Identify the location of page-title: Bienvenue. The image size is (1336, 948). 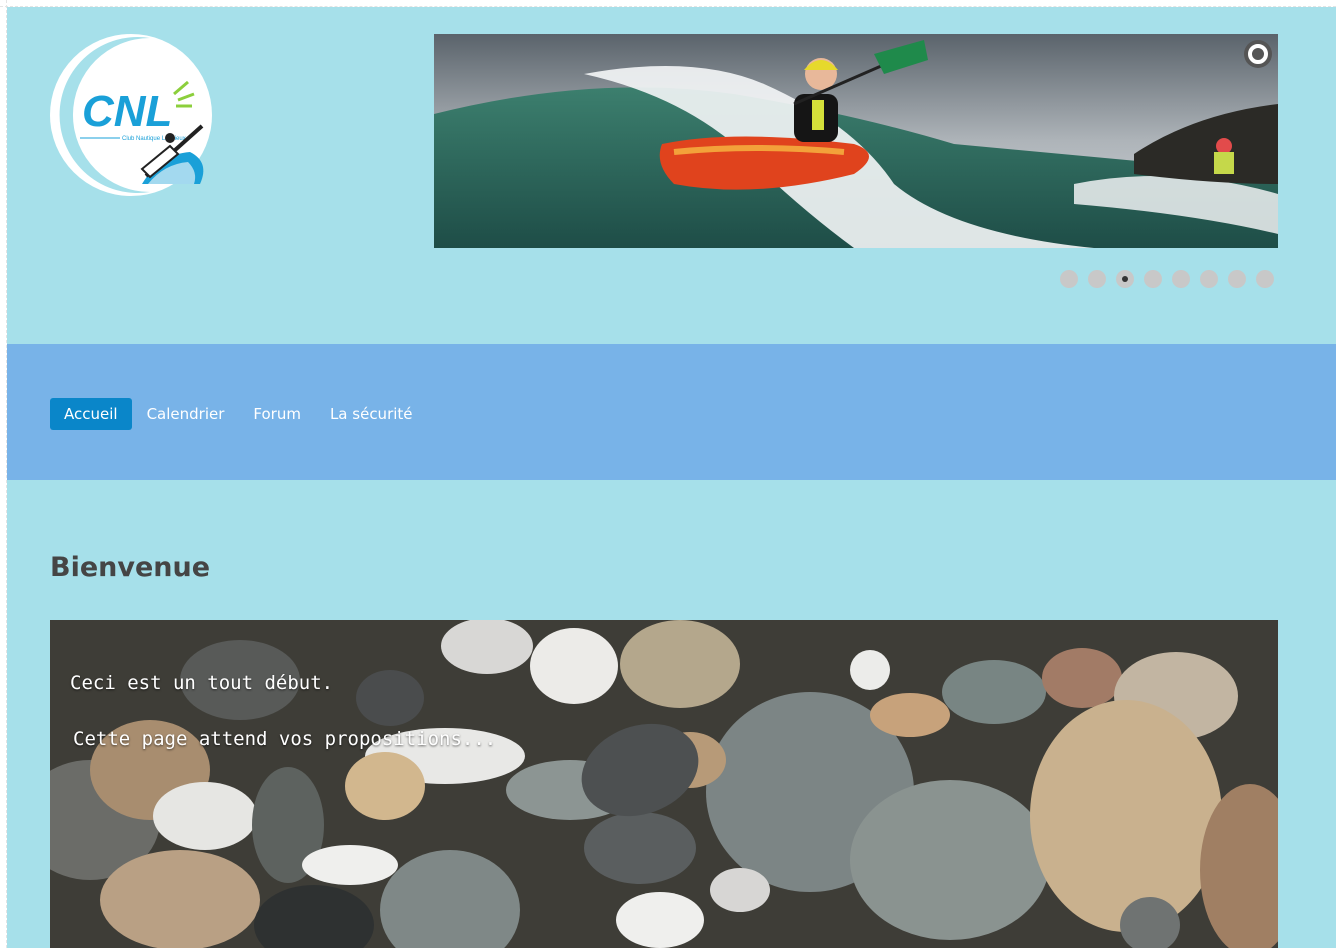
(130, 567).